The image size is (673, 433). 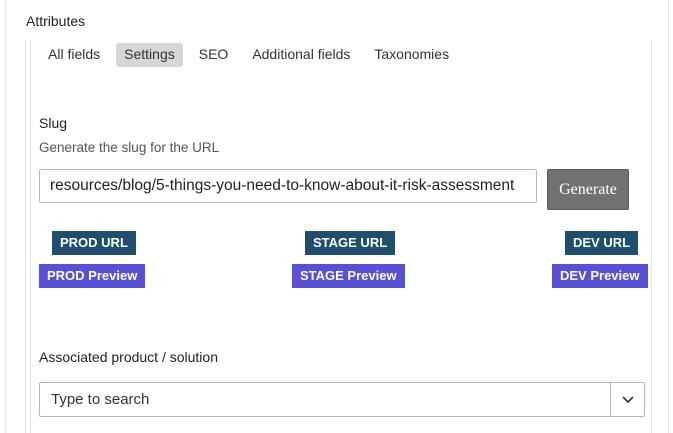 I want to click on chevron-down-icon, so click(x=627, y=399).